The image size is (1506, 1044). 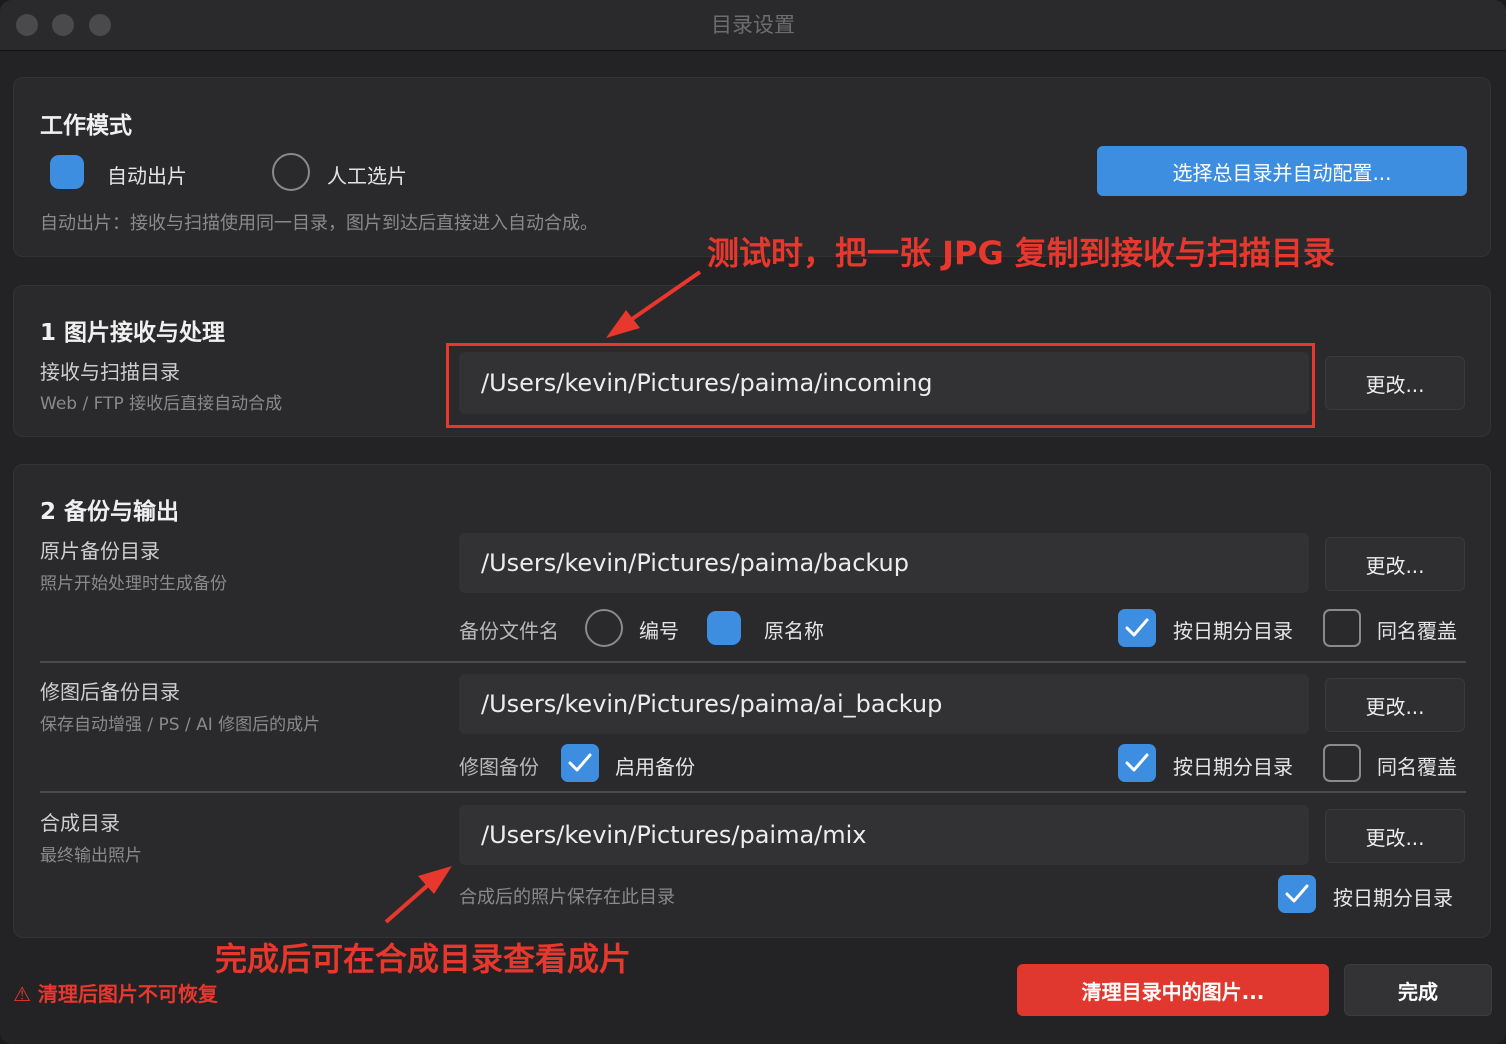 I want to click on annotation-arrow-bottom, so click(x=418, y=895).